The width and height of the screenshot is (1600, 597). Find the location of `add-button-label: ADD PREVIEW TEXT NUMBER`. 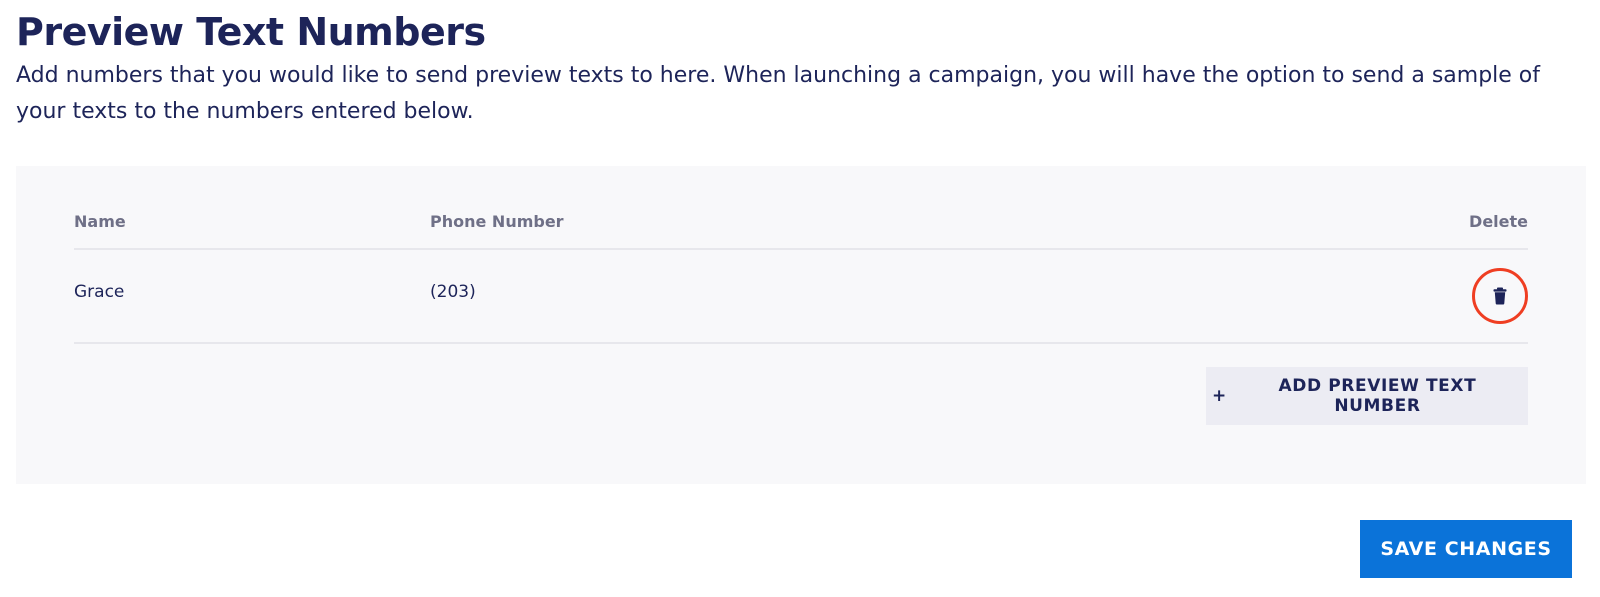

add-button-label: ADD PREVIEW TEXT NUMBER is located at coordinates (1377, 396).